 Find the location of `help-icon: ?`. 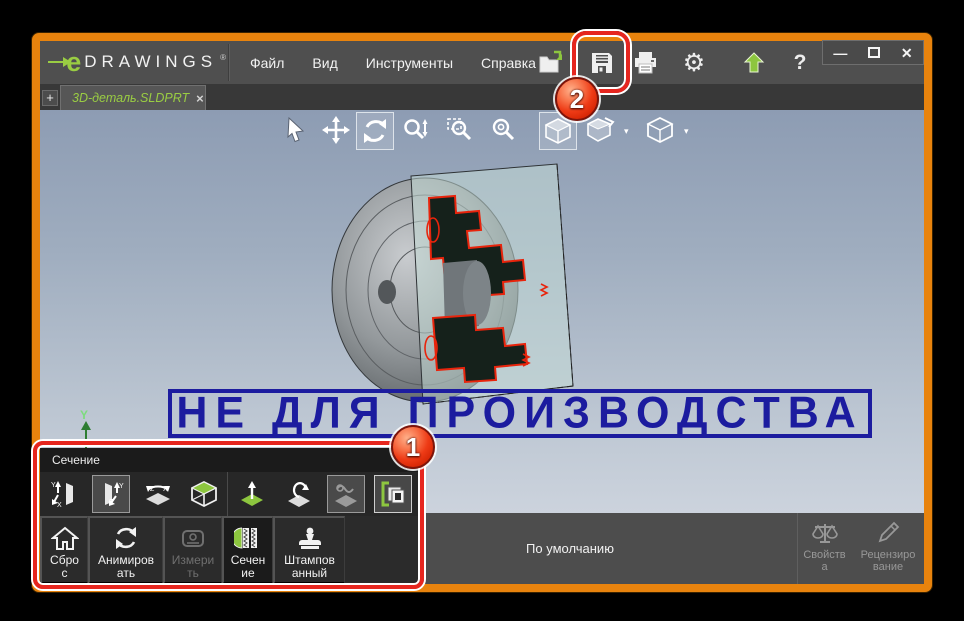

help-icon: ? is located at coordinates (800, 62).